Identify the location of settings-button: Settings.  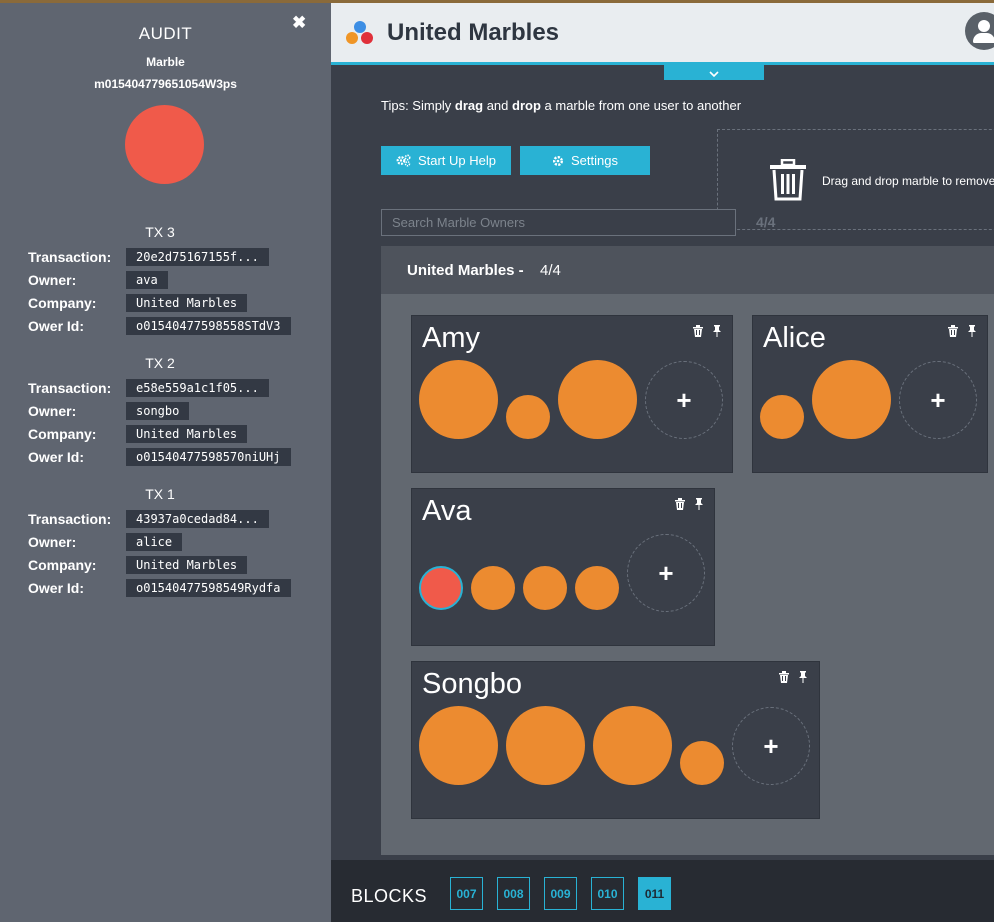
(585, 160).